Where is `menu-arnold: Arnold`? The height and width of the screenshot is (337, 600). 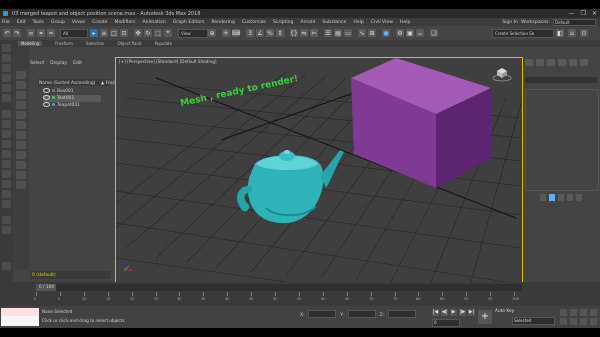
menu-arnold: Arnold is located at coordinates (307, 22).